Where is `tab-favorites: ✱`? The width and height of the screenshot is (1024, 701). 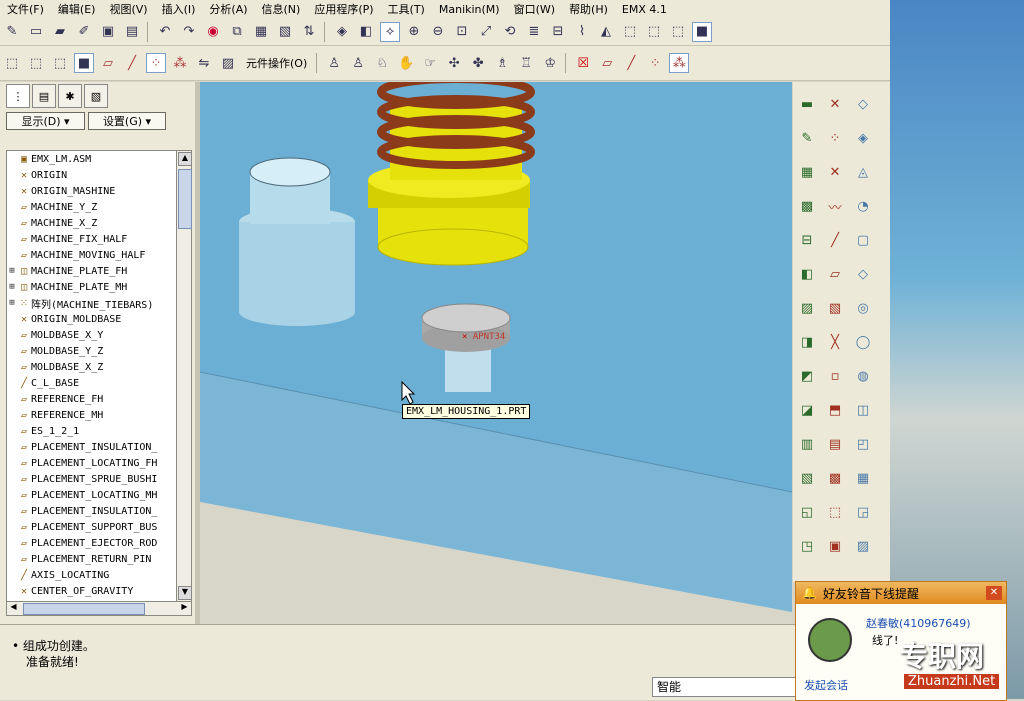
tab-favorites: ✱ is located at coordinates (70, 96).